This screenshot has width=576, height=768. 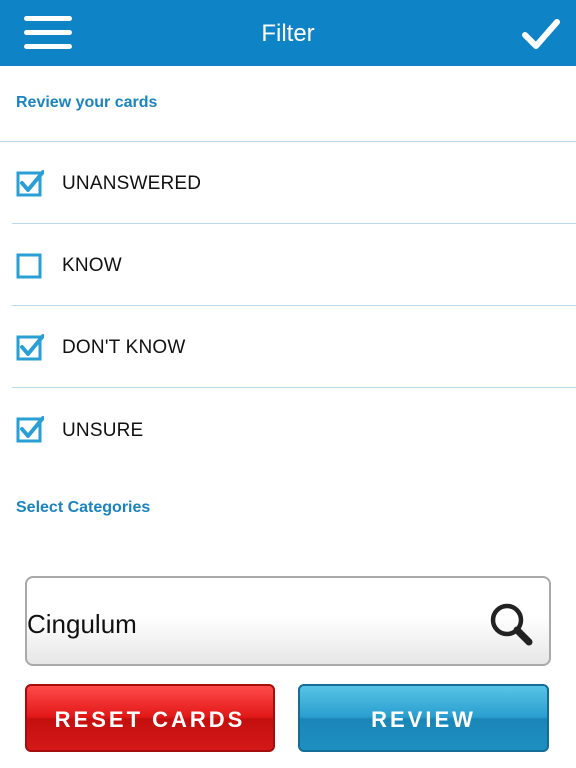 I want to click on option-label: KNOW, so click(x=92, y=265).